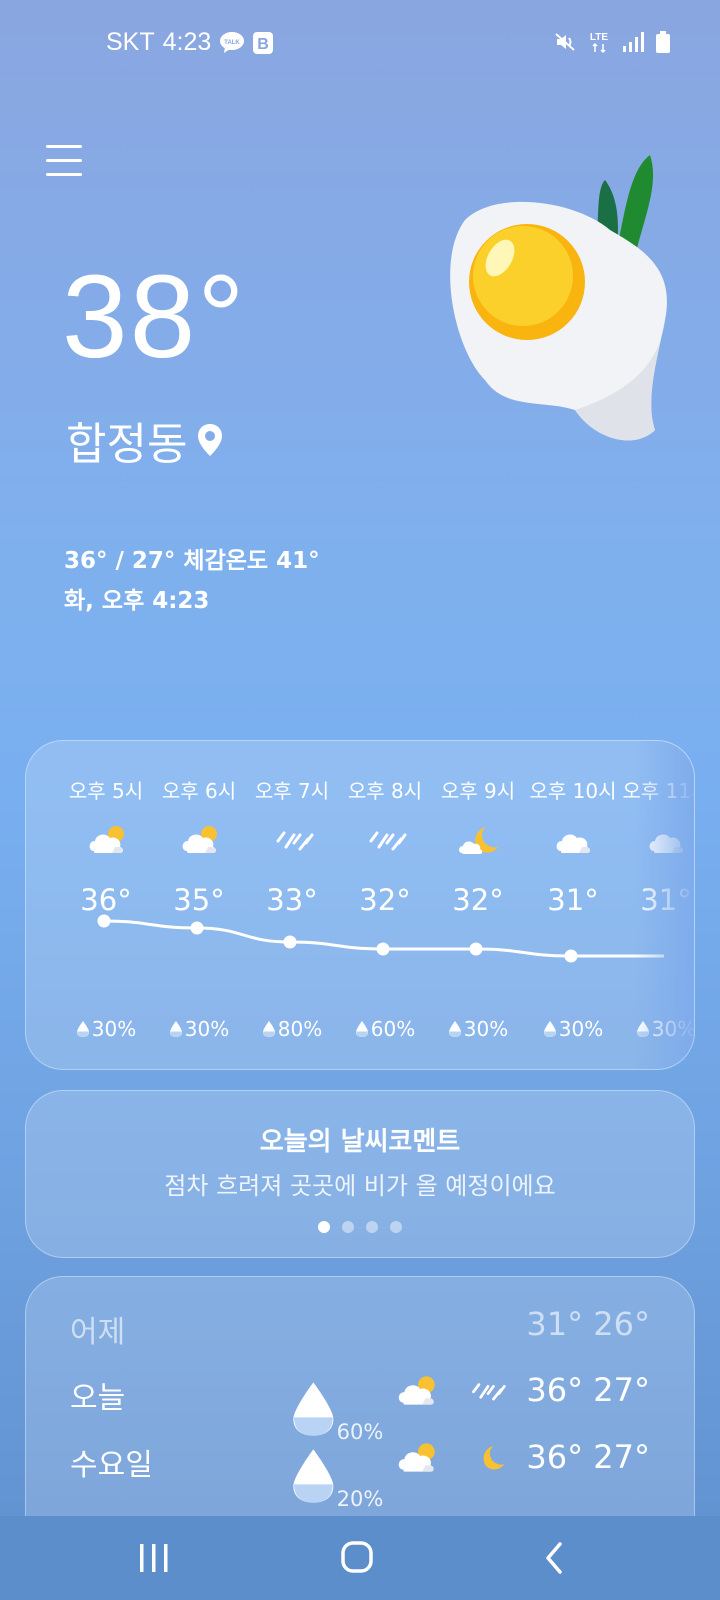  What do you see at coordinates (360, 1405) in the screenshot?
I see `daily-row: 오늘 60% 36° 27°` at bounding box center [360, 1405].